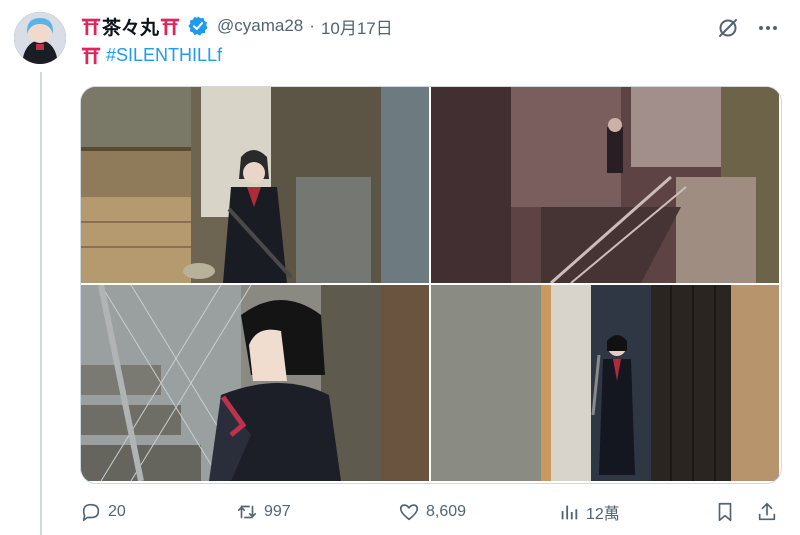 This screenshot has height=535, width=800. I want to click on repost-button: 997, so click(263, 512).